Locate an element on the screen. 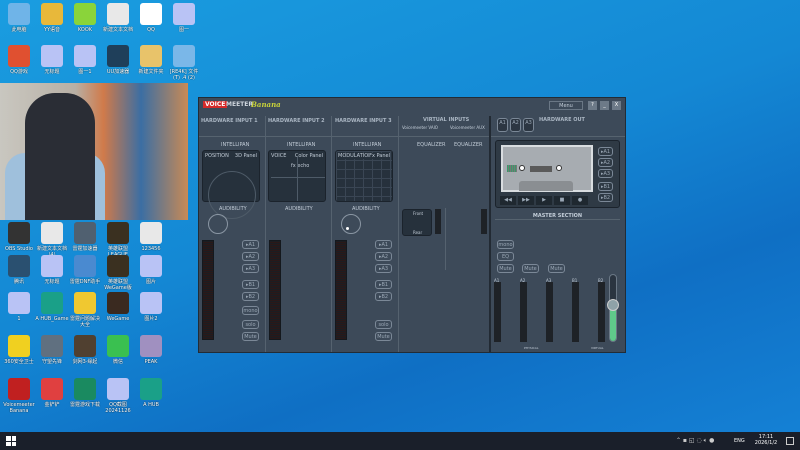 The height and width of the screenshot is (450, 800). tray-icons: ⌃ ▪ ◱ ◌ 🔈︎ ● is located at coordinates (695, 441).